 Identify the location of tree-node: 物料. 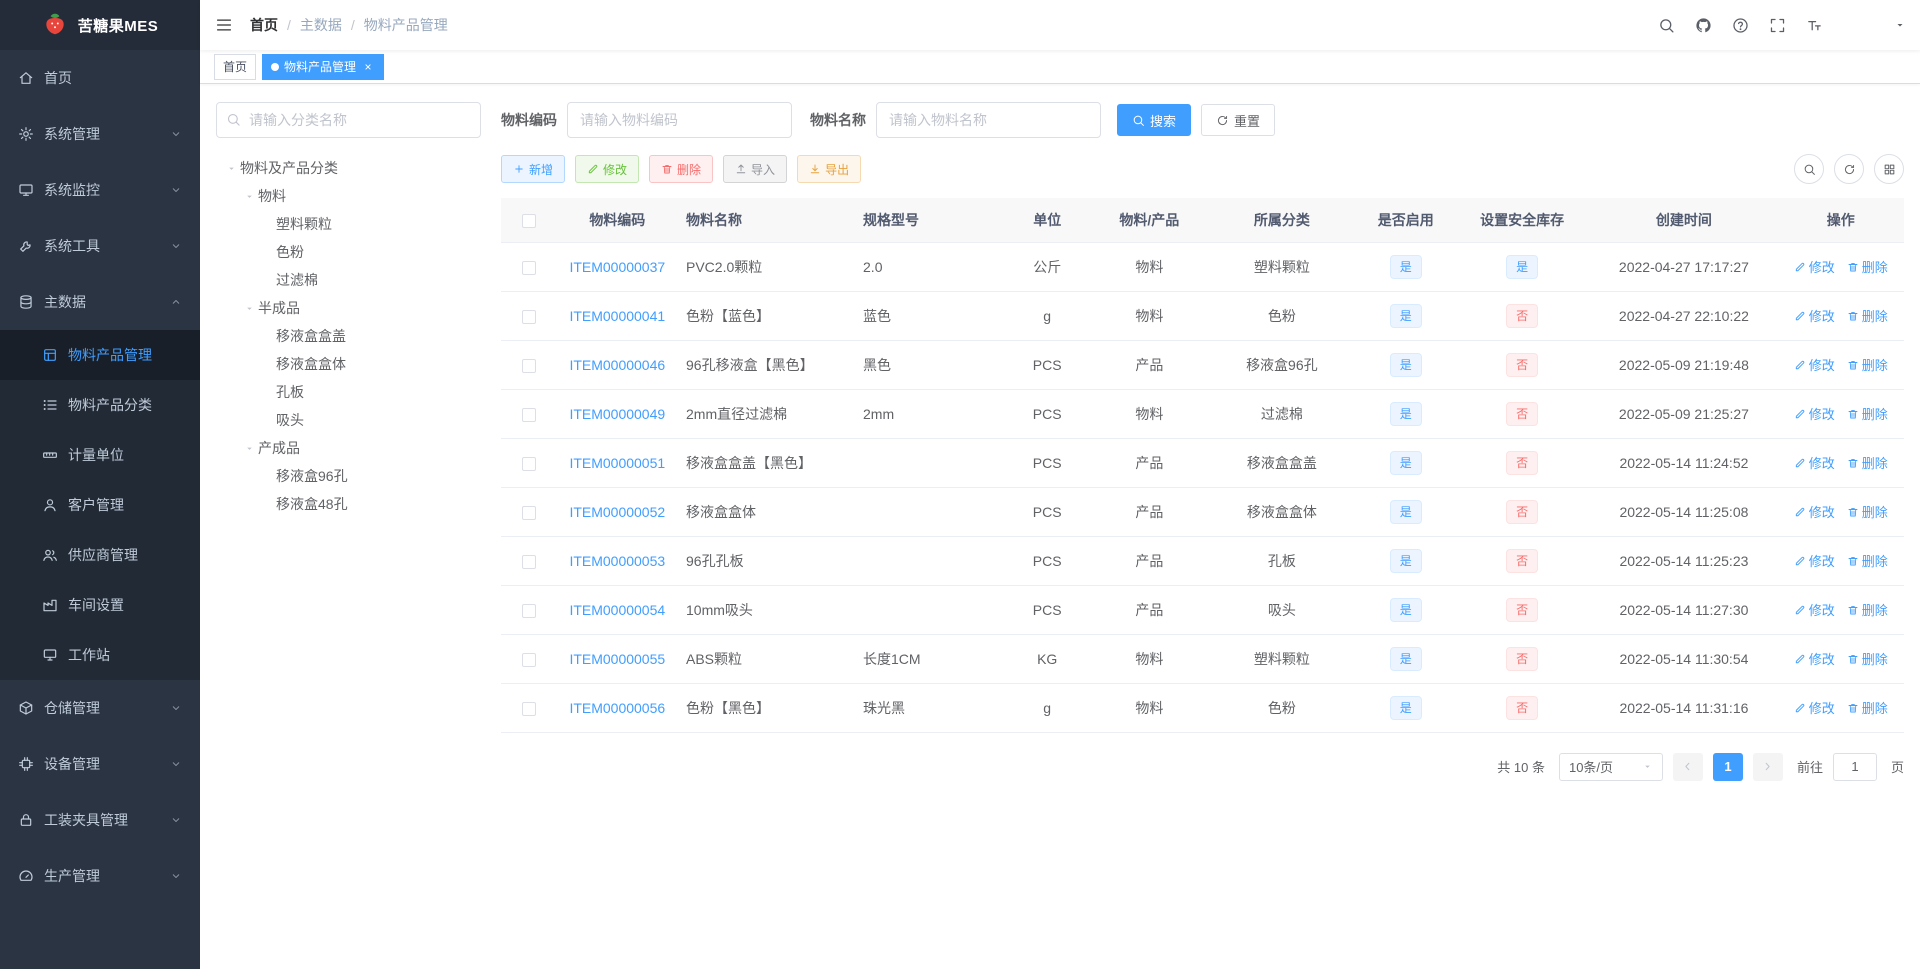
(348, 196).